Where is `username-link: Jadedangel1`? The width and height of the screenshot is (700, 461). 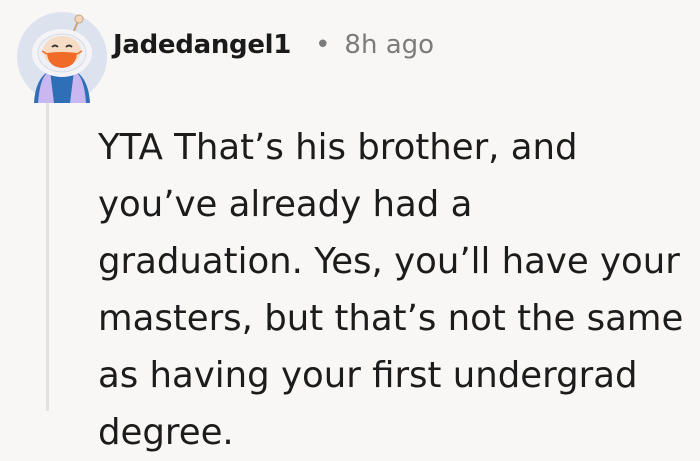
username-link: Jadedangel1 is located at coordinates (202, 45).